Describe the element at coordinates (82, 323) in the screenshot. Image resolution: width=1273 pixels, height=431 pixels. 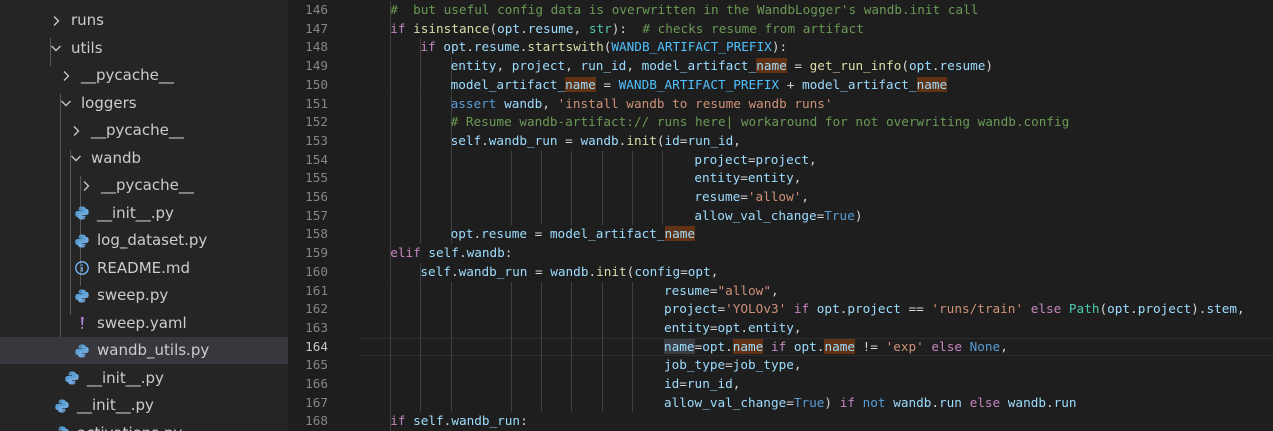
I see `yaml-icon` at that location.